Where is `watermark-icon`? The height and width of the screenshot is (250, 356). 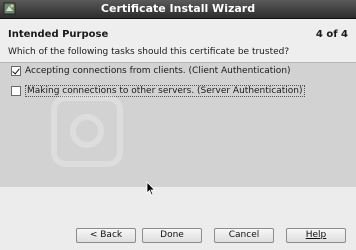 watermark-icon is located at coordinates (87, 131).